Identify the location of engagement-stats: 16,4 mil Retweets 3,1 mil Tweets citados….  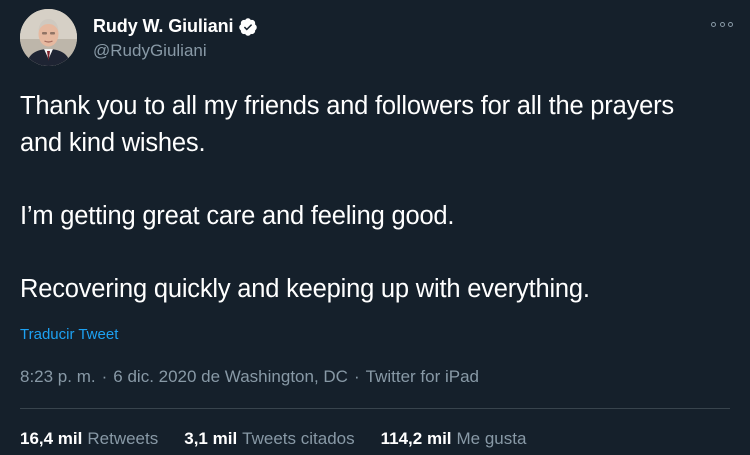
(286, 439).